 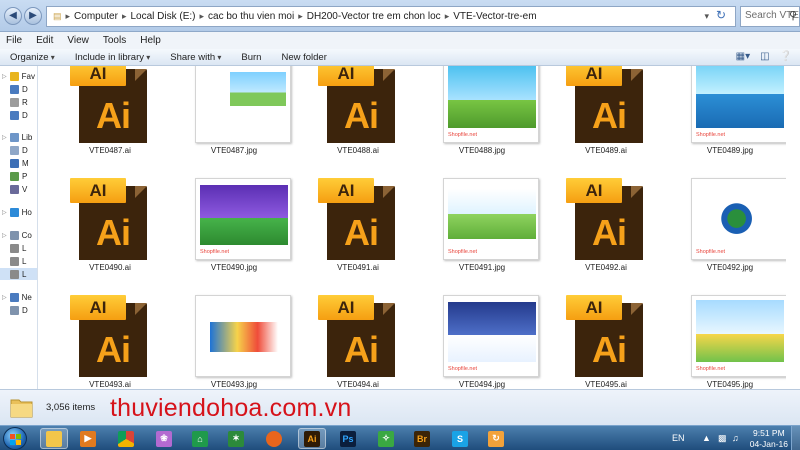 What do you see at coordinates (96, 16) in the screenshot?
I see `breadcrumb-item: Computer` at bounding box center [96, 16].